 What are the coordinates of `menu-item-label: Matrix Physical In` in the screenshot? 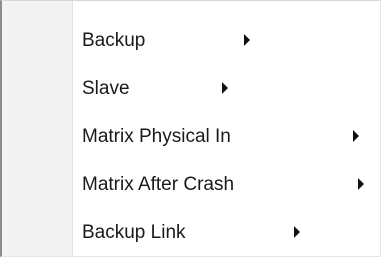 It's located at (156, 136).